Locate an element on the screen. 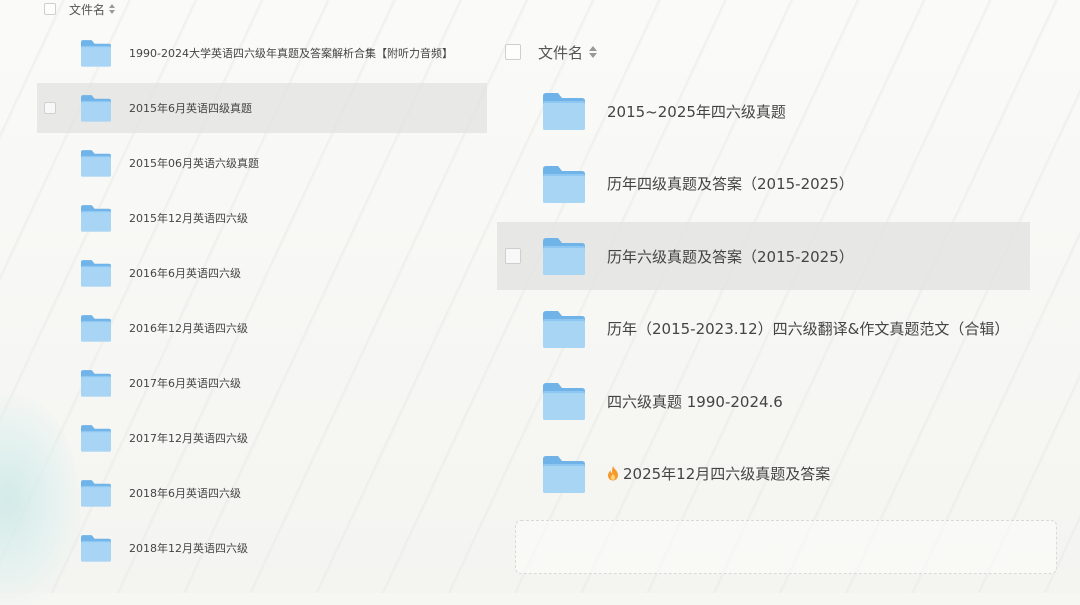 The image size is (1080, 605). file-row: 四六级真题 1990-2024.6 is located at coordinates (763, 401).